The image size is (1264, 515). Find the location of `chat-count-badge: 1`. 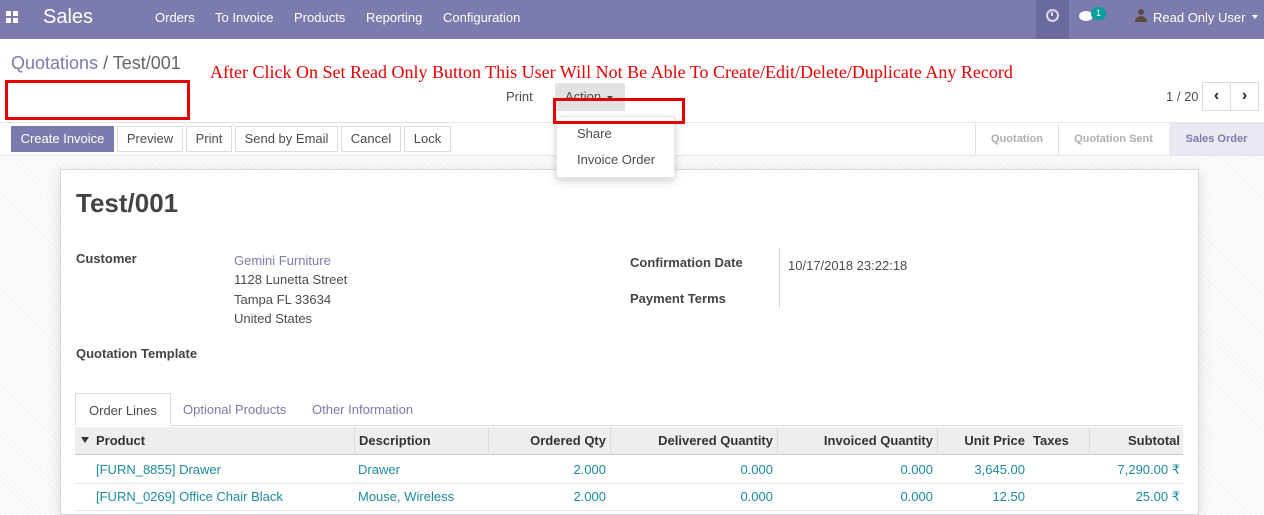

chat-count-badge: 1 is located at coordinates (1098, 13).